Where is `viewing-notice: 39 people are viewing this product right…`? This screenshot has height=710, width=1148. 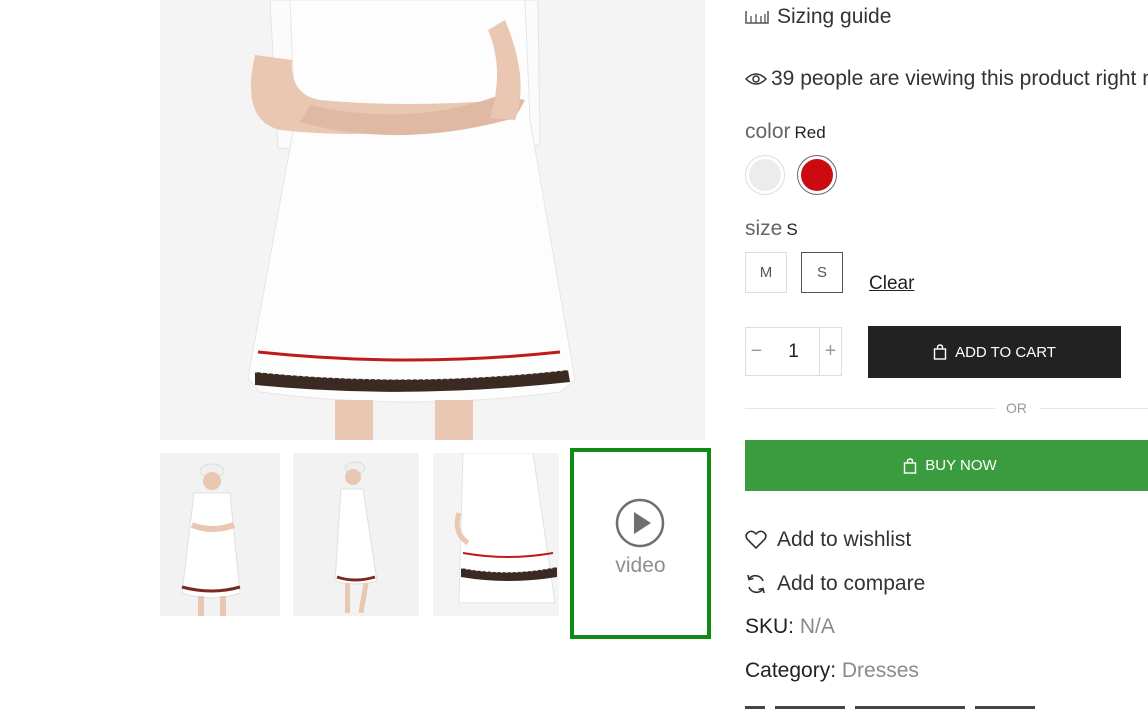 viewing-notice: 39 people are viewing this product right… is located at coordinates (946, 79).